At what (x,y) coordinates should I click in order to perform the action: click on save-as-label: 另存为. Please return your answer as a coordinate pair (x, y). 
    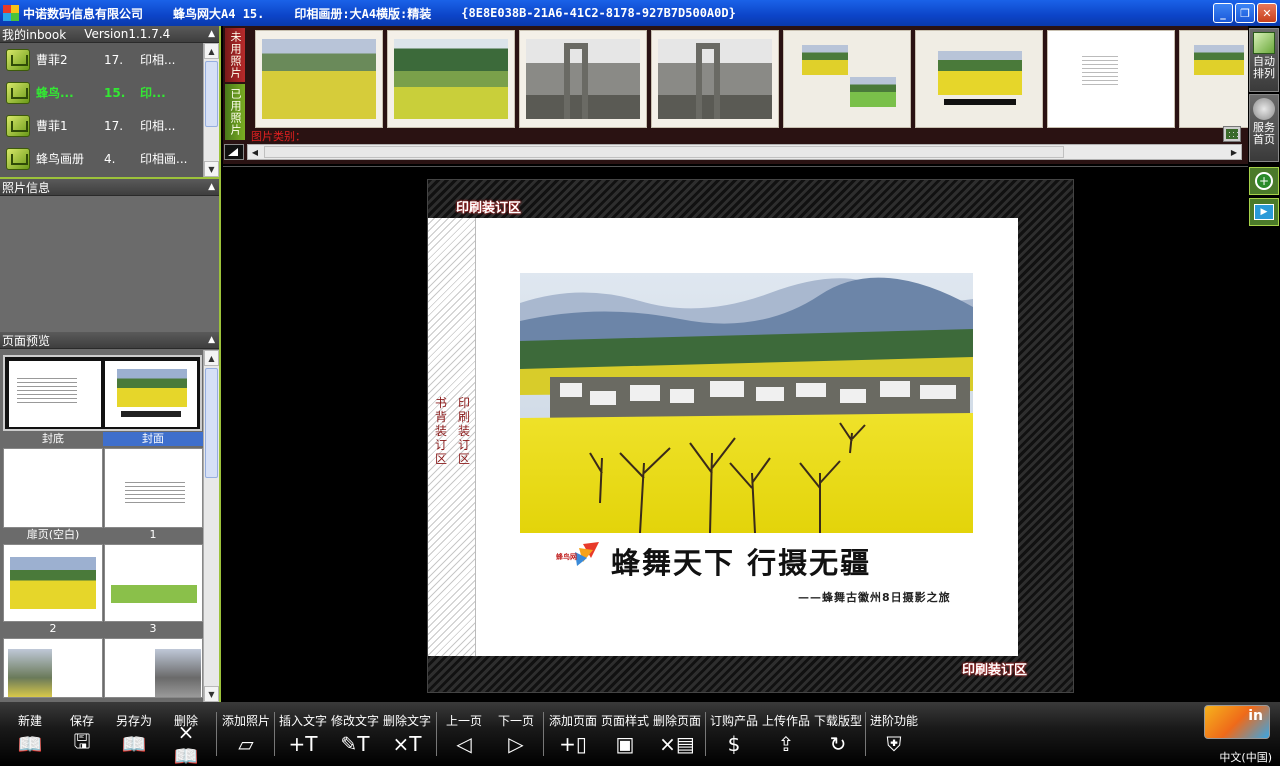
    Looking at the image, I should click on (133, 721).